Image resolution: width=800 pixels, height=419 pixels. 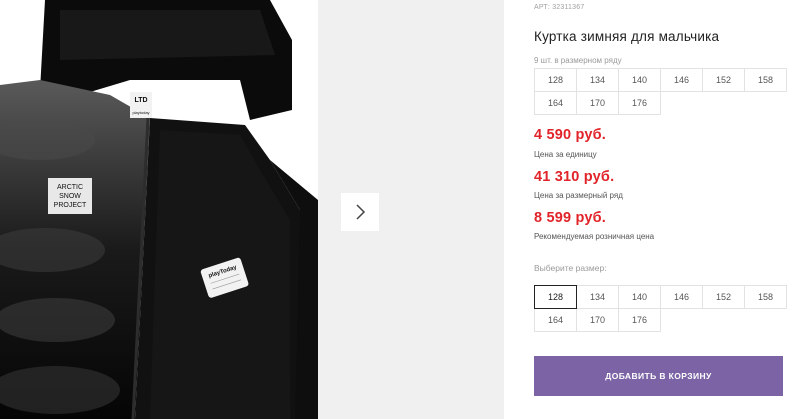 I want to click on size-option-176: 176, so click(x=639, y=320).